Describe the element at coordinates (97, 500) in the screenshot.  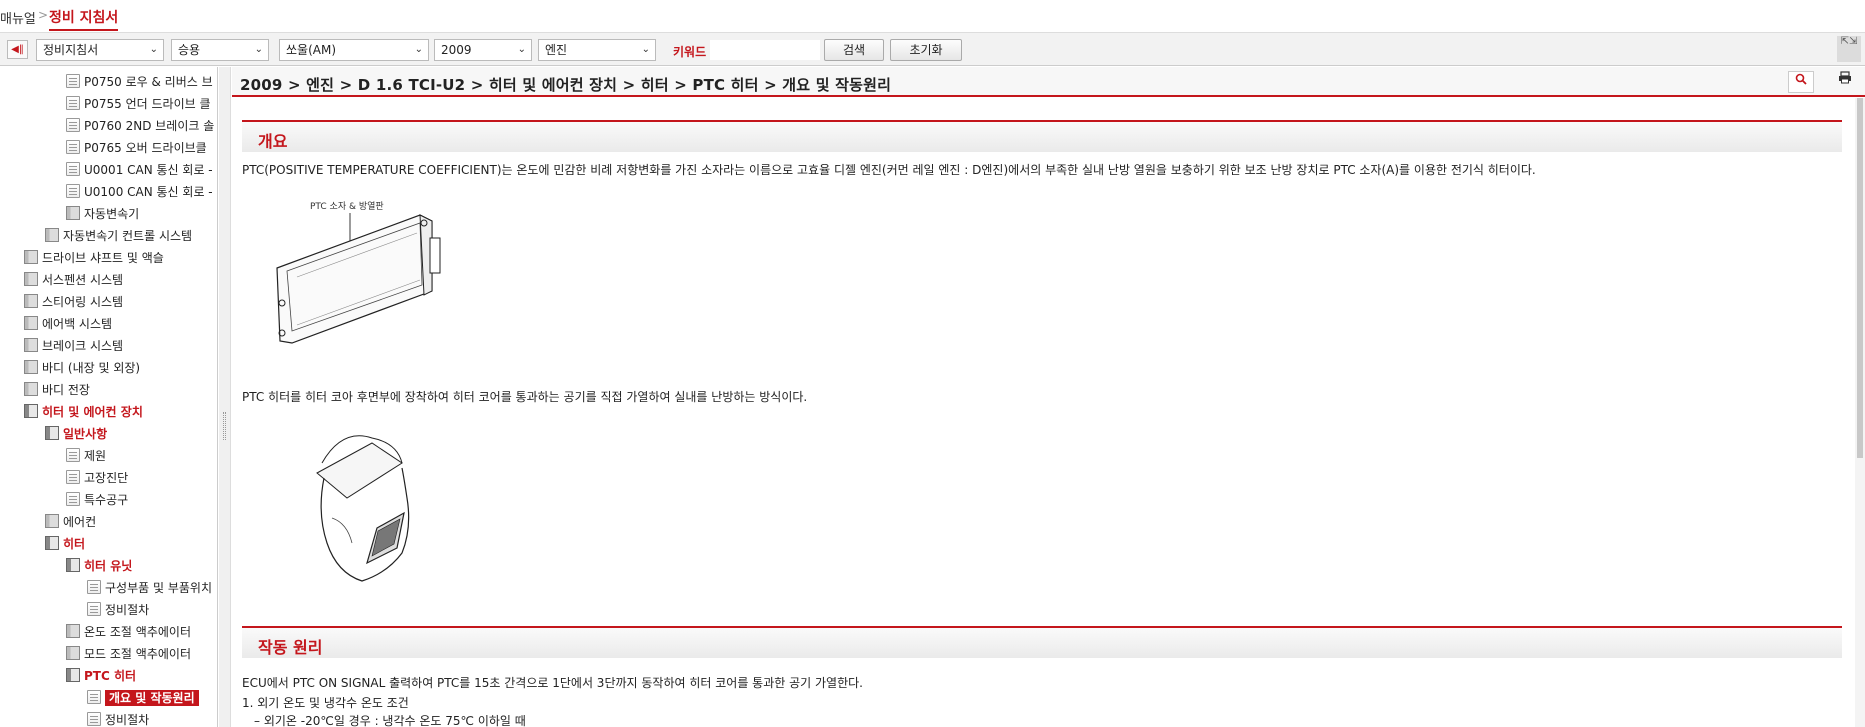
I see `sidebar-tree-item: 특수공구` at that location.